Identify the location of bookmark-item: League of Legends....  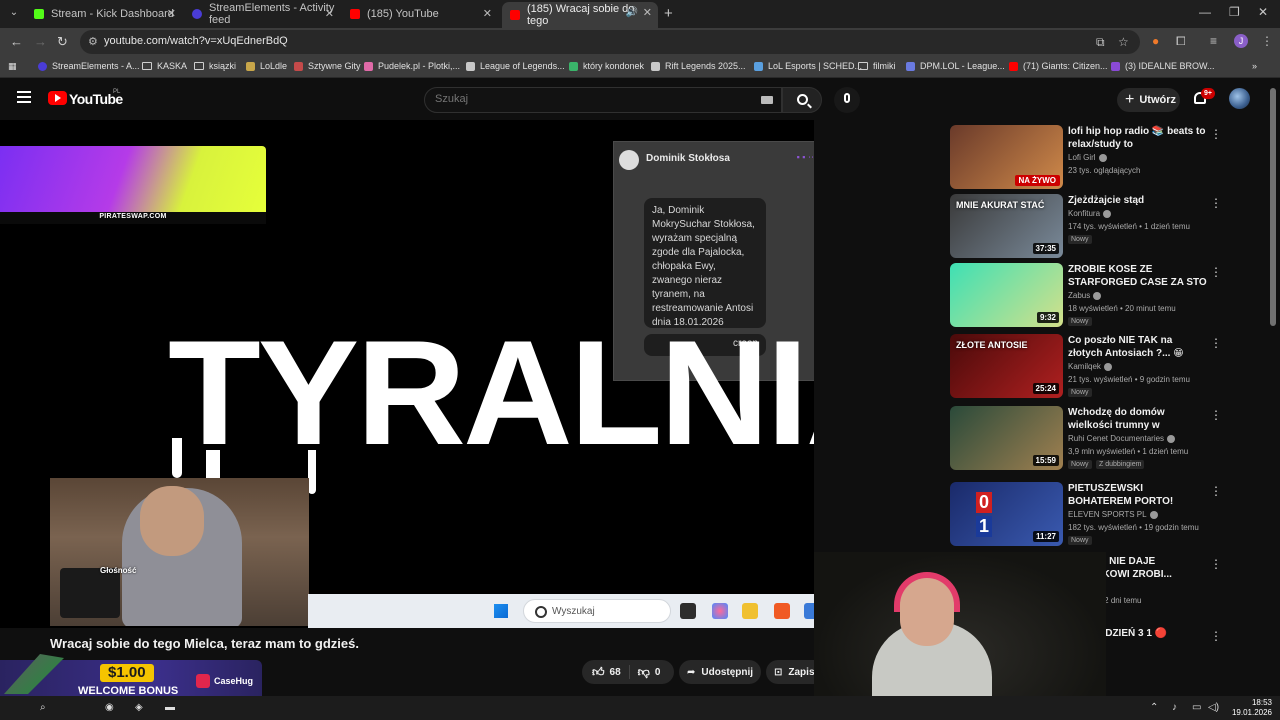
(515, 66).